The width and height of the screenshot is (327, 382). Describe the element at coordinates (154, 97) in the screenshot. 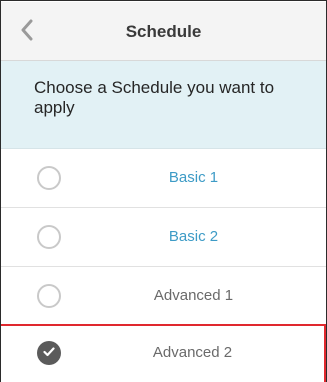

I see `instruction-text: Choose a Schedule you want to apply` at that location.